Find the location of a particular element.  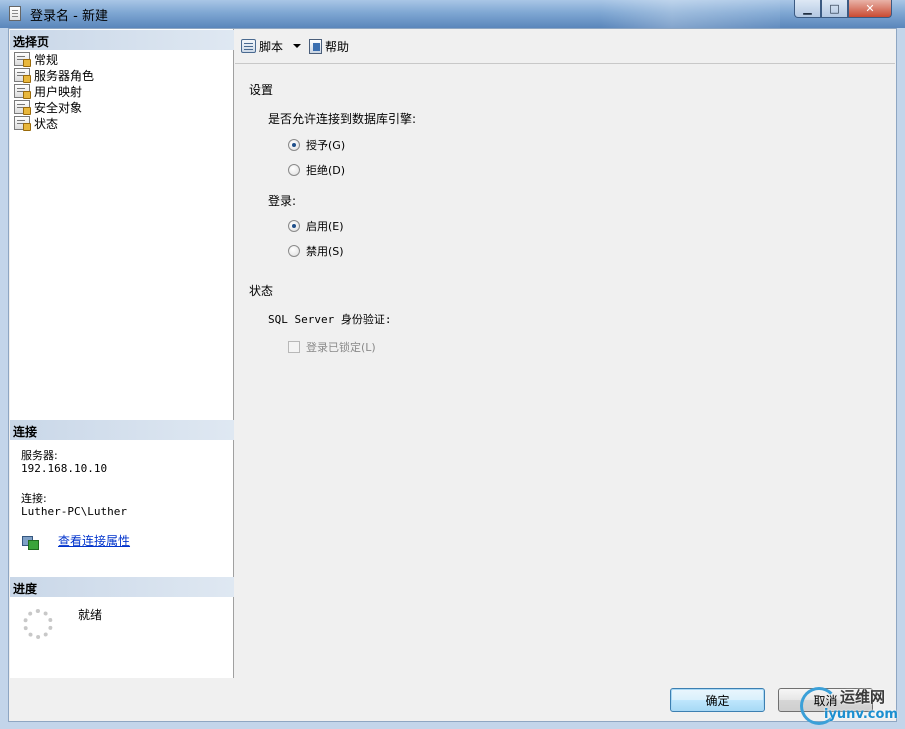

login-locked-label: 登录已锁定(L) is located at coordinates (341, 347).